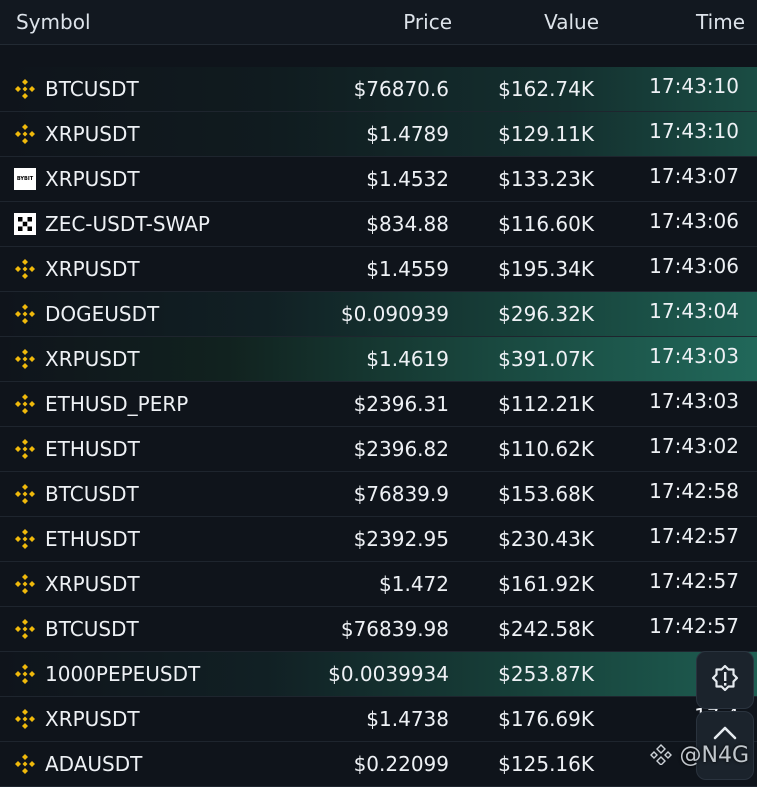  Describe the element at coordinates (546, 539) in the screenshot. I see `value-cell: $230.43K` at that location.